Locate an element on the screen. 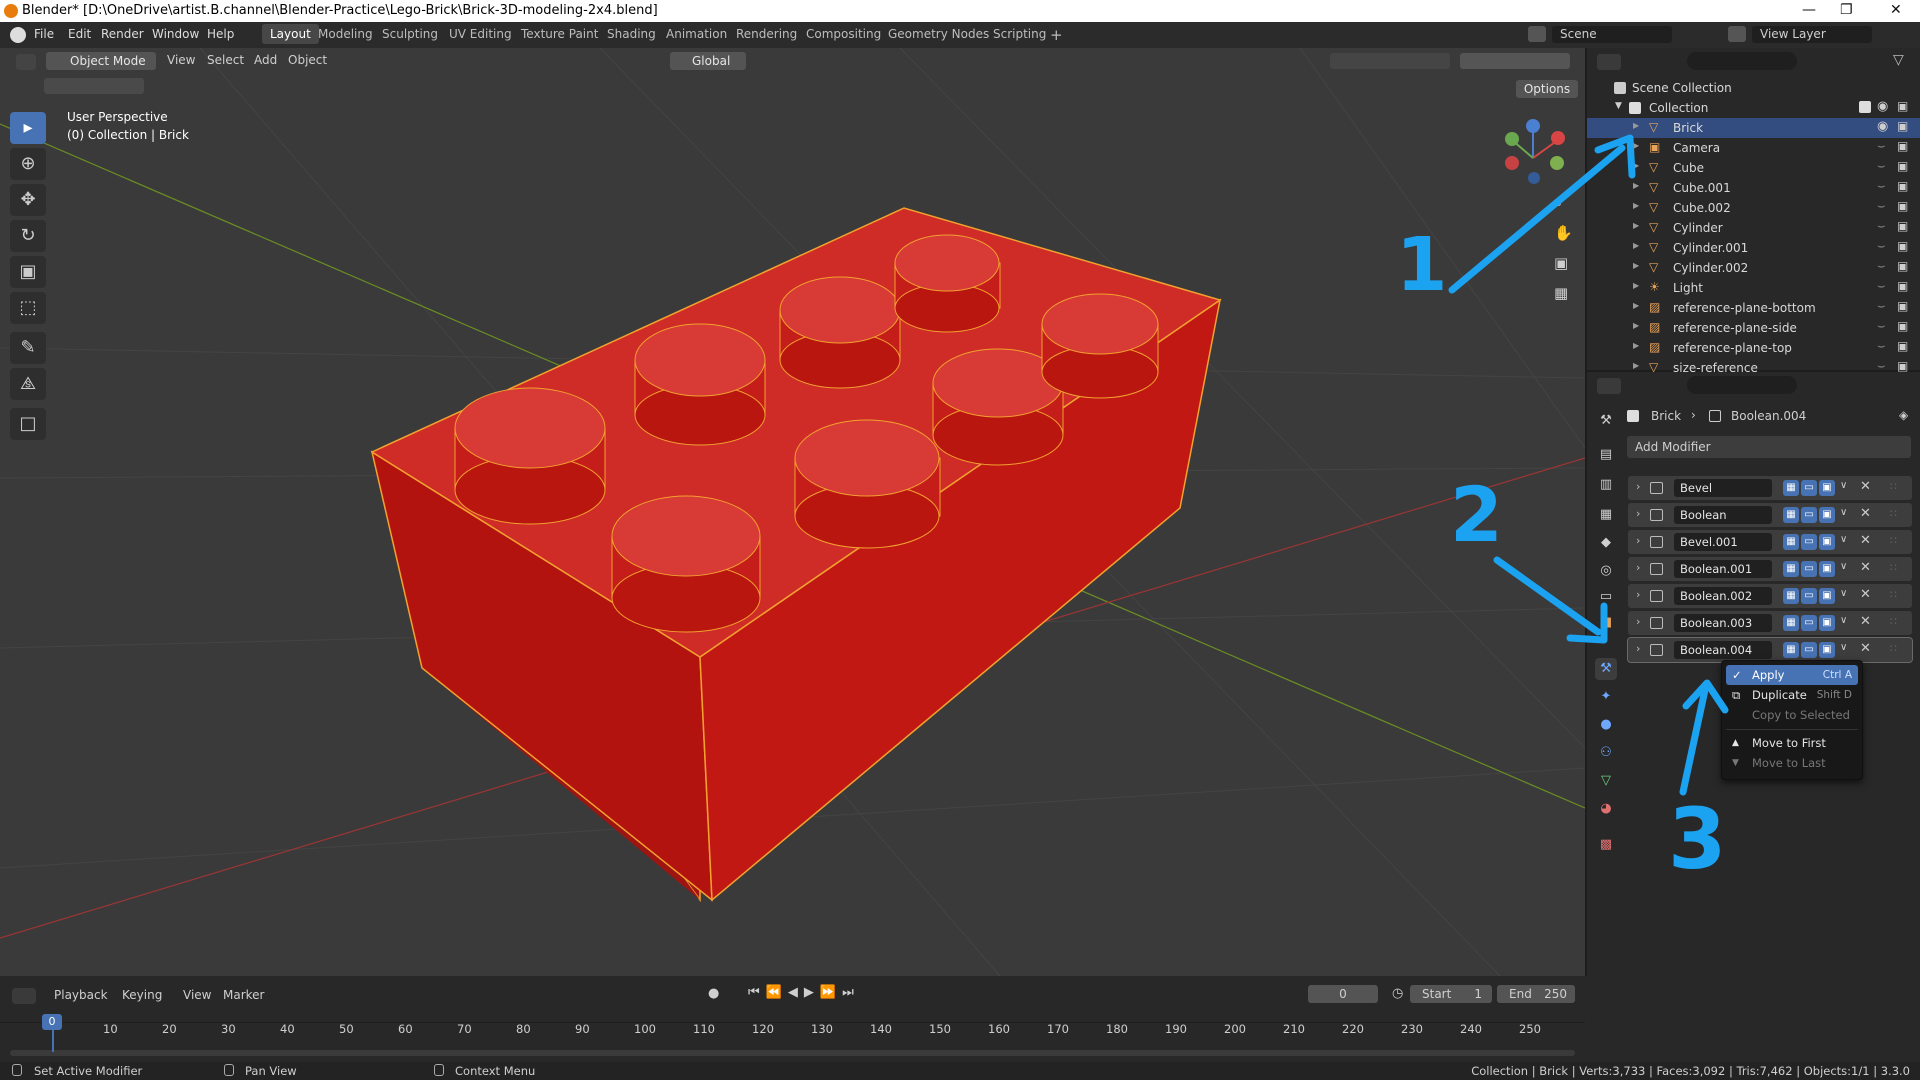 This screenshot has width=1920, height=1080. mouse-left-icon is located at coordinates (17, 1070).